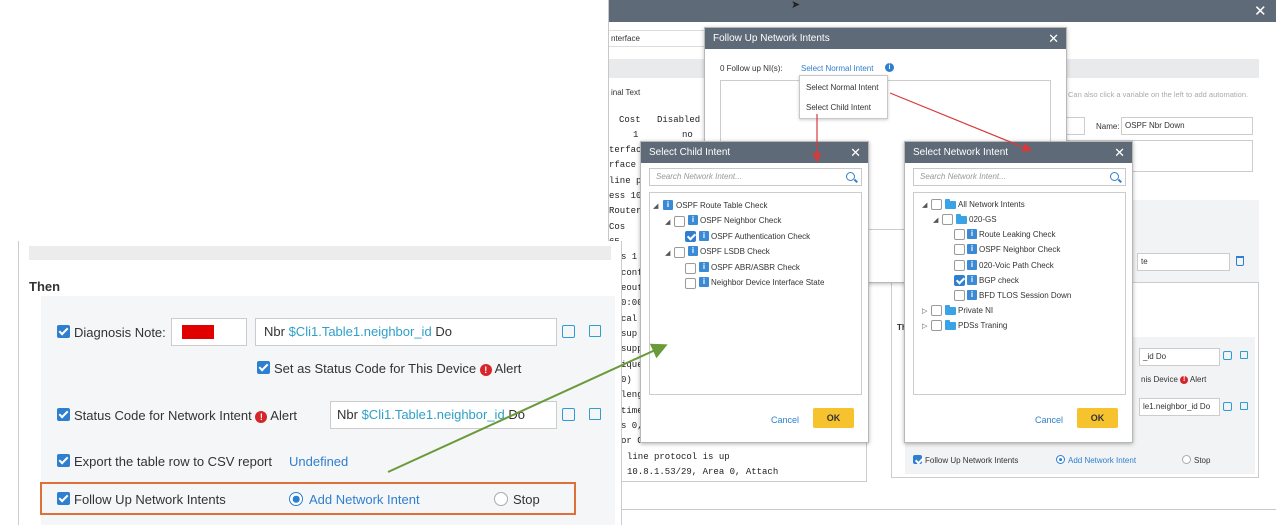 Image resolution: width=1276 pixels, height=525 pixels. I want to click on red-arrow-network, so click(961, 122).